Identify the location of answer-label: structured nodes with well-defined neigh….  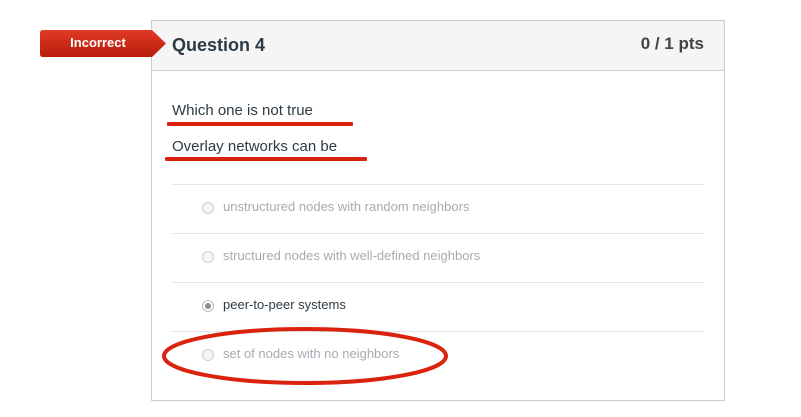
(352, 255).